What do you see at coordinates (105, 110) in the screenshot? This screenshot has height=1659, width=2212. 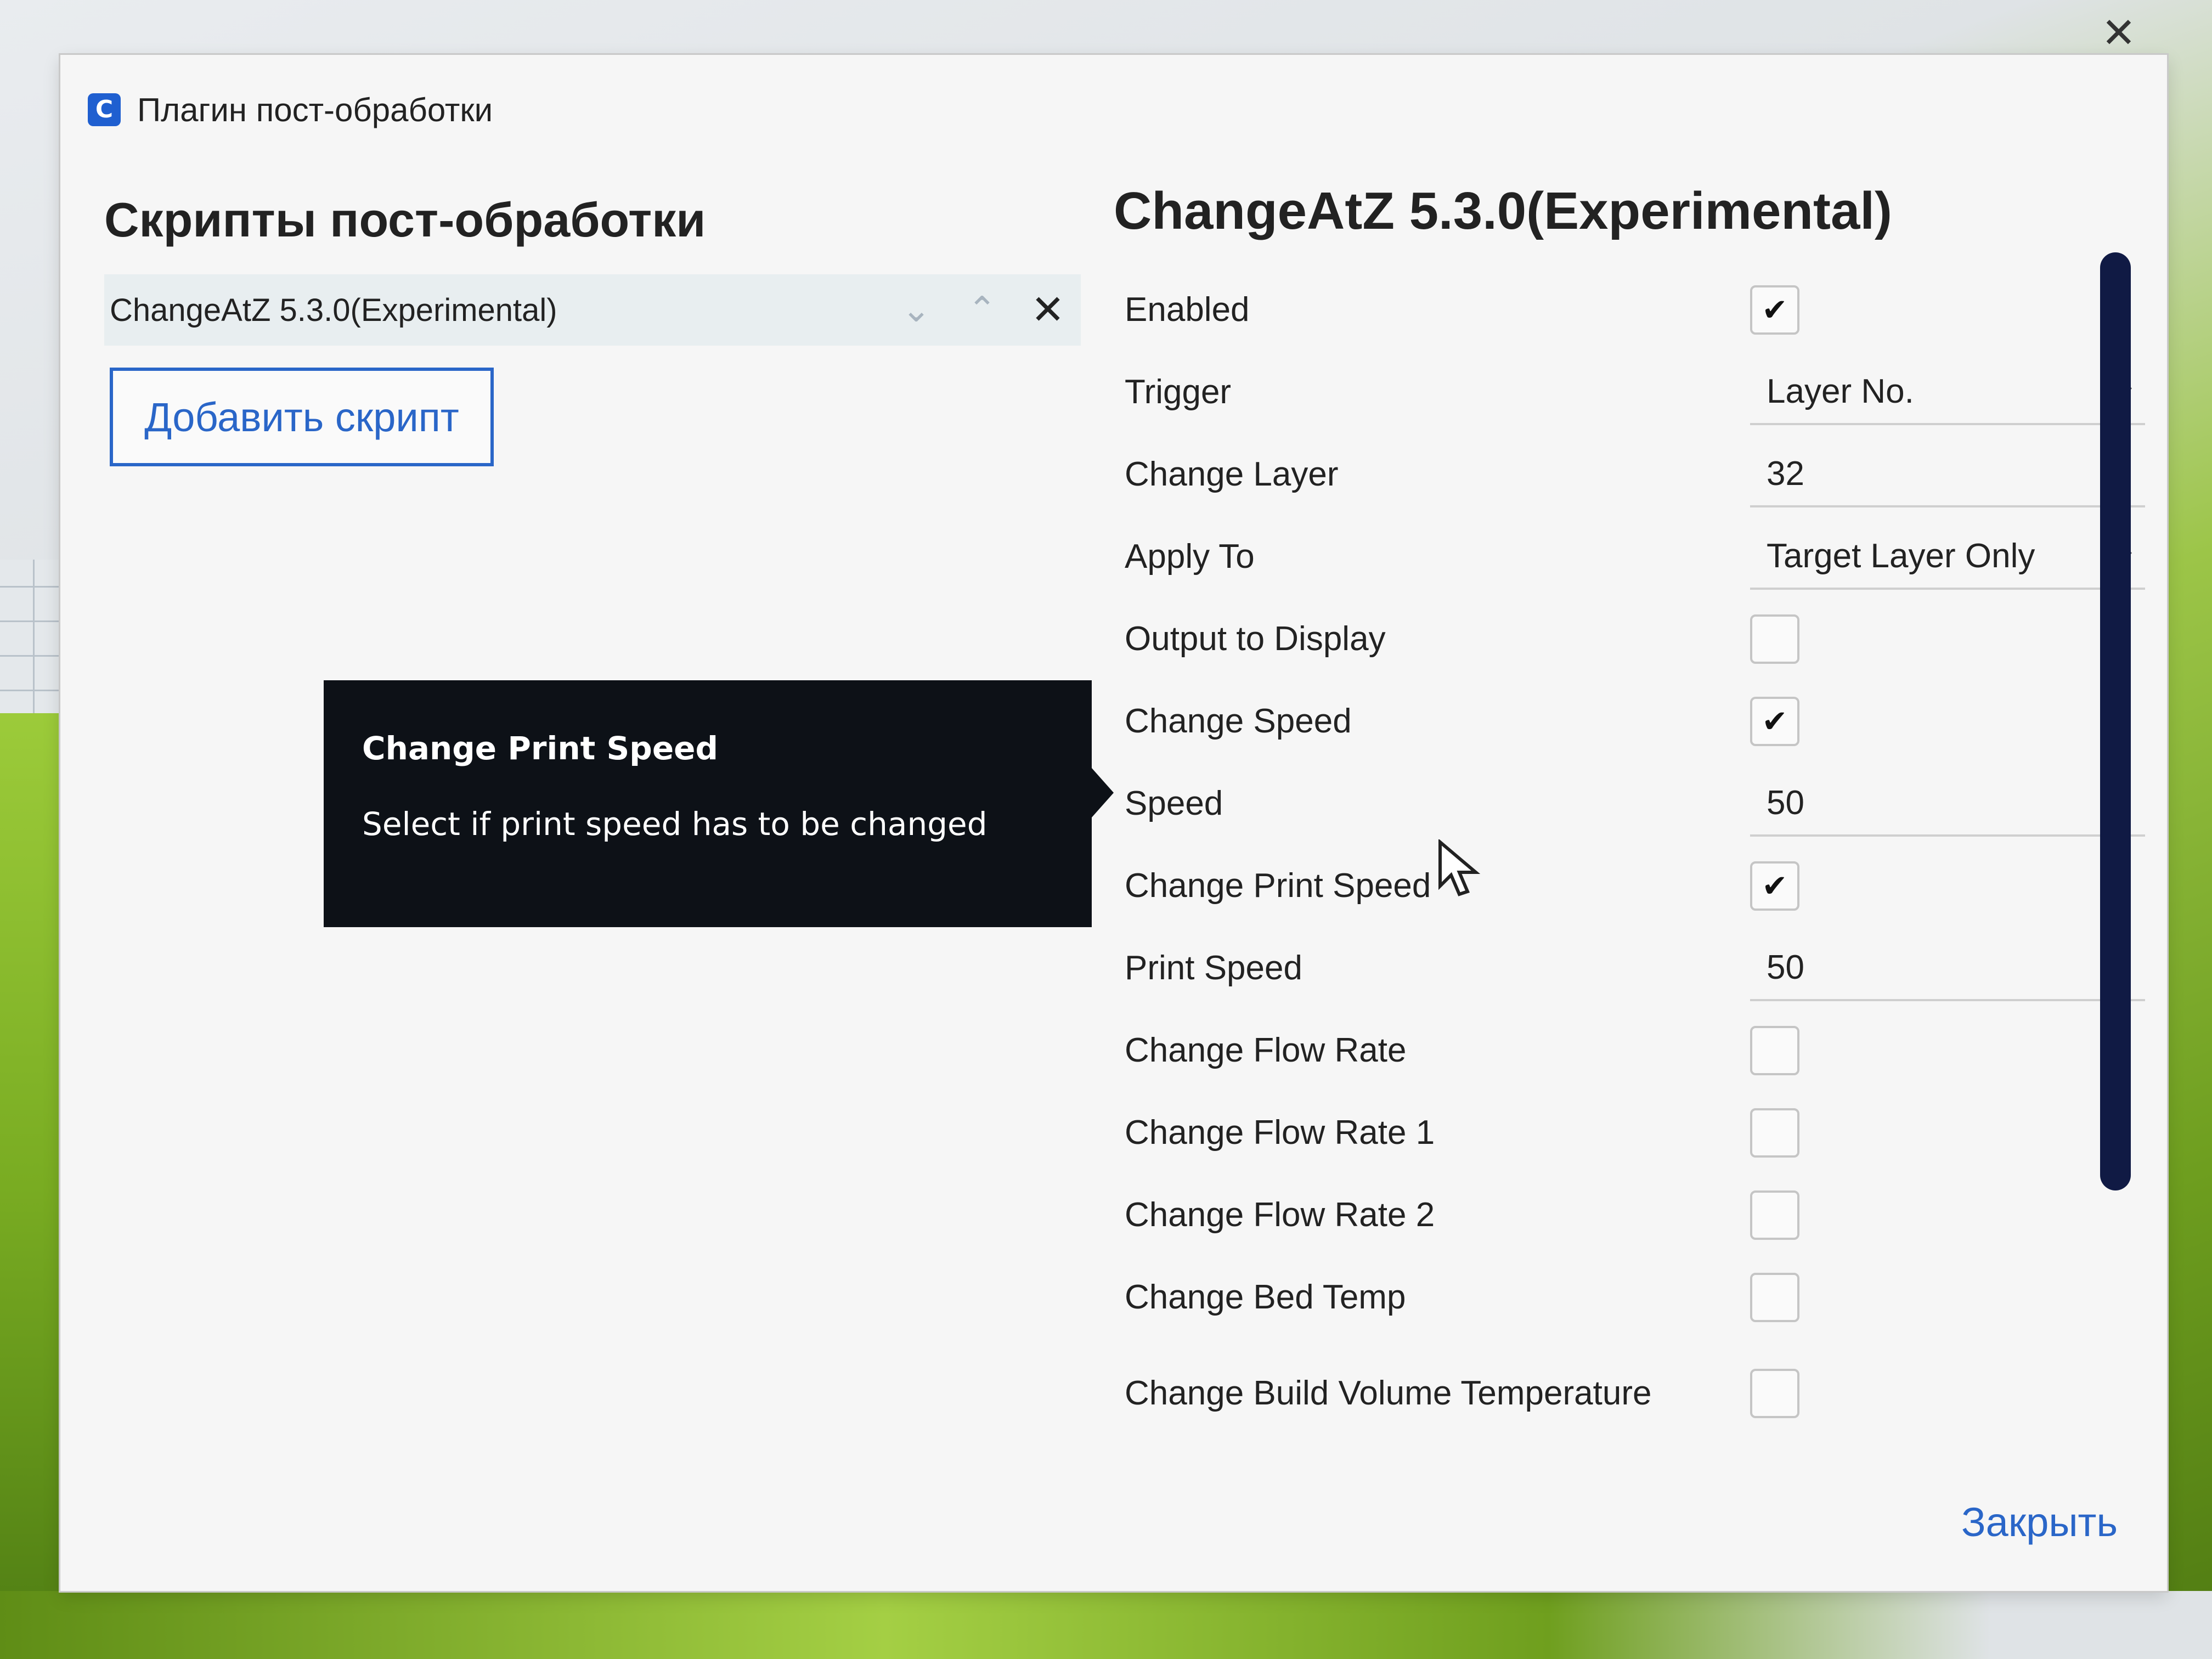 I see `cura-icon: C` at bounding box center [105, 110].